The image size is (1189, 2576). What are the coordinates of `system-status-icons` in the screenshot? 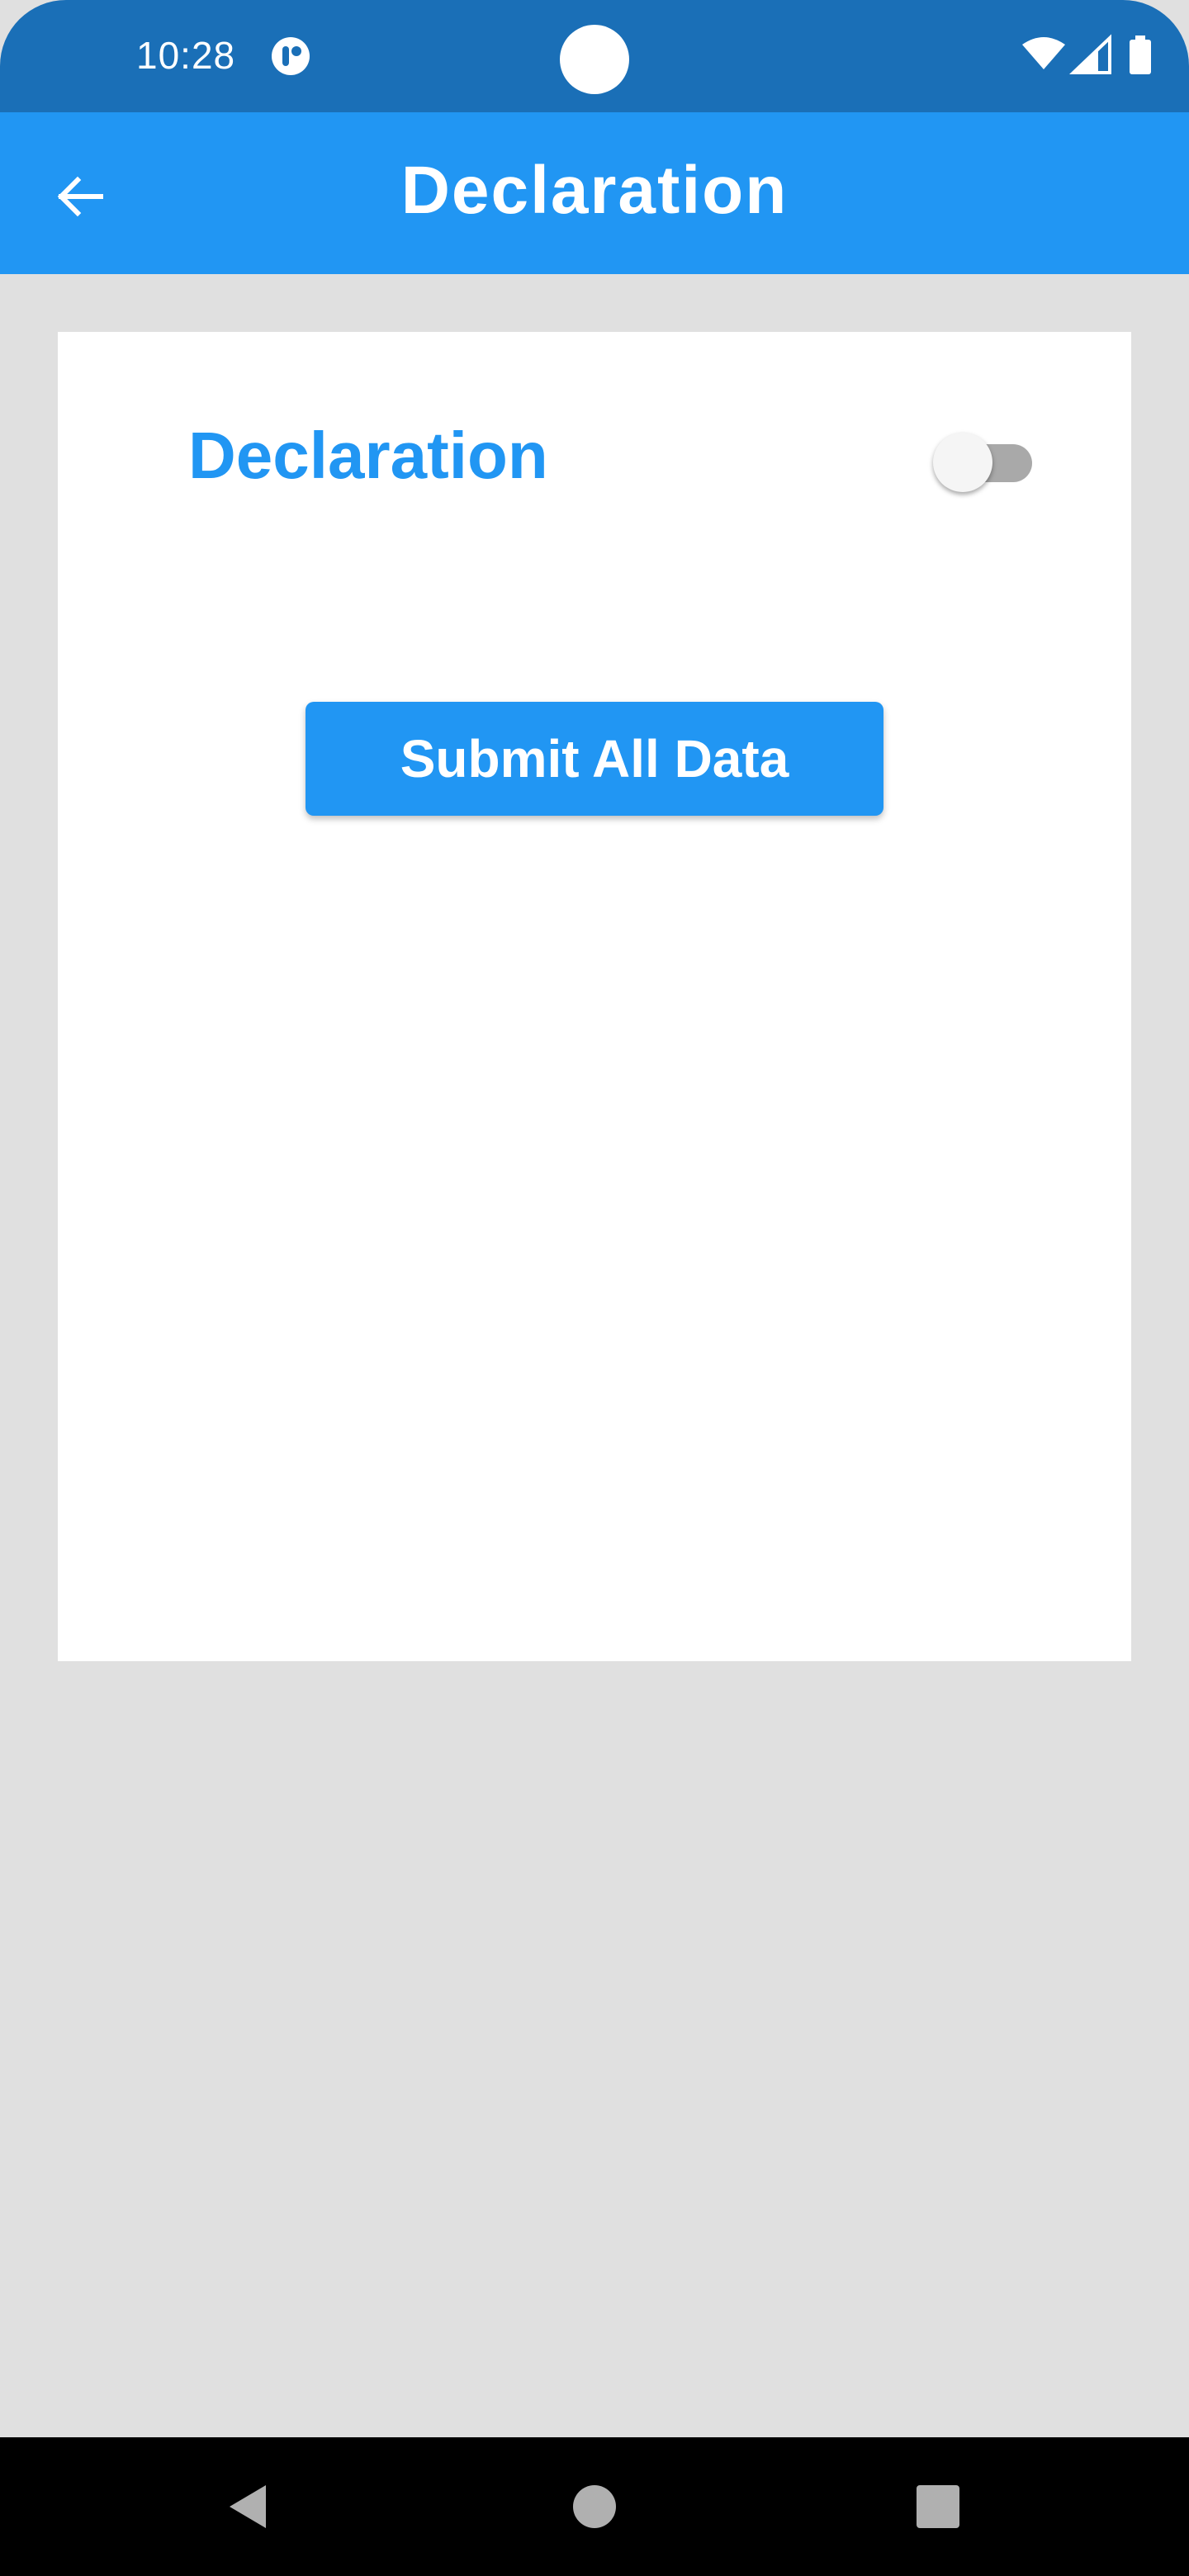 It's located at (1086, 54).